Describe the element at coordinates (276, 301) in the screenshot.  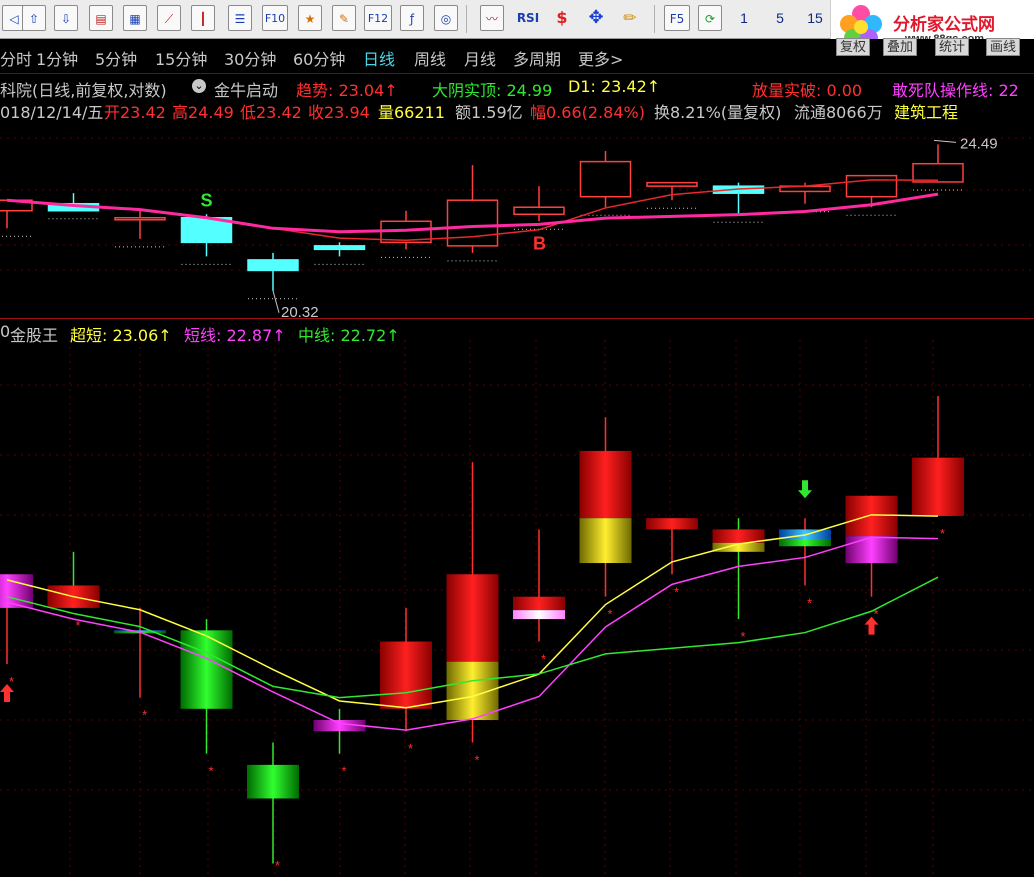
I see `low-price-pointer` at that location.